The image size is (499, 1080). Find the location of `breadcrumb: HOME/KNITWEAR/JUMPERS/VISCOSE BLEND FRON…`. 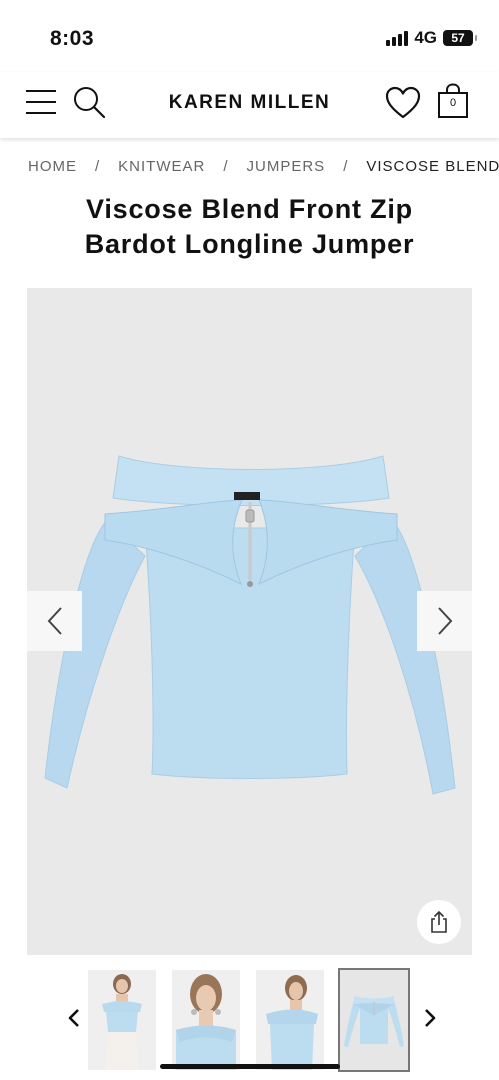

breadcrumb: HOME/KNITWEAR/JUMPERS/VISCOSE BLEND FRON… is located at coordinates (263, 166).